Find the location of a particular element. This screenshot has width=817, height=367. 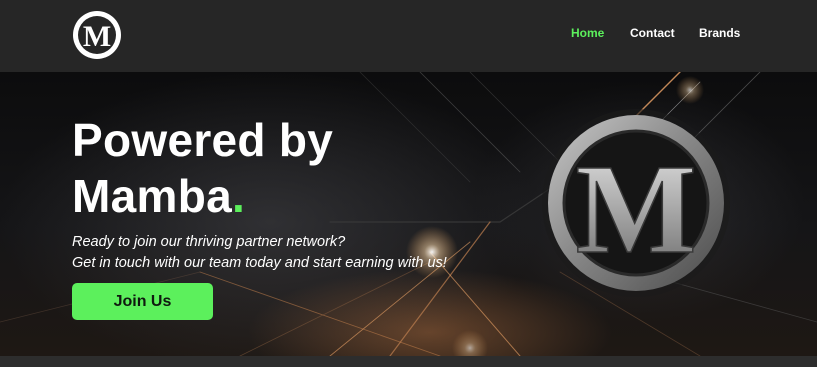

nav-item-contact: Contact is located at coordinates (652, 33).